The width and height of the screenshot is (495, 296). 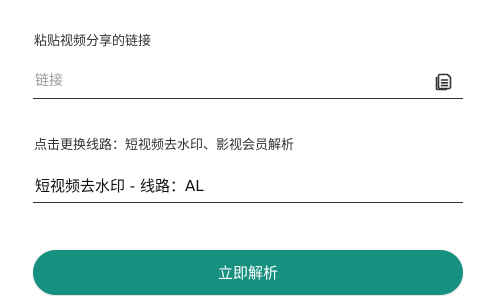 What do you see at coordinates (248, 184) in the screenshot?
I see `route-select: 短视频去水印 - 线路：AL` at bounding box center [248, 184].